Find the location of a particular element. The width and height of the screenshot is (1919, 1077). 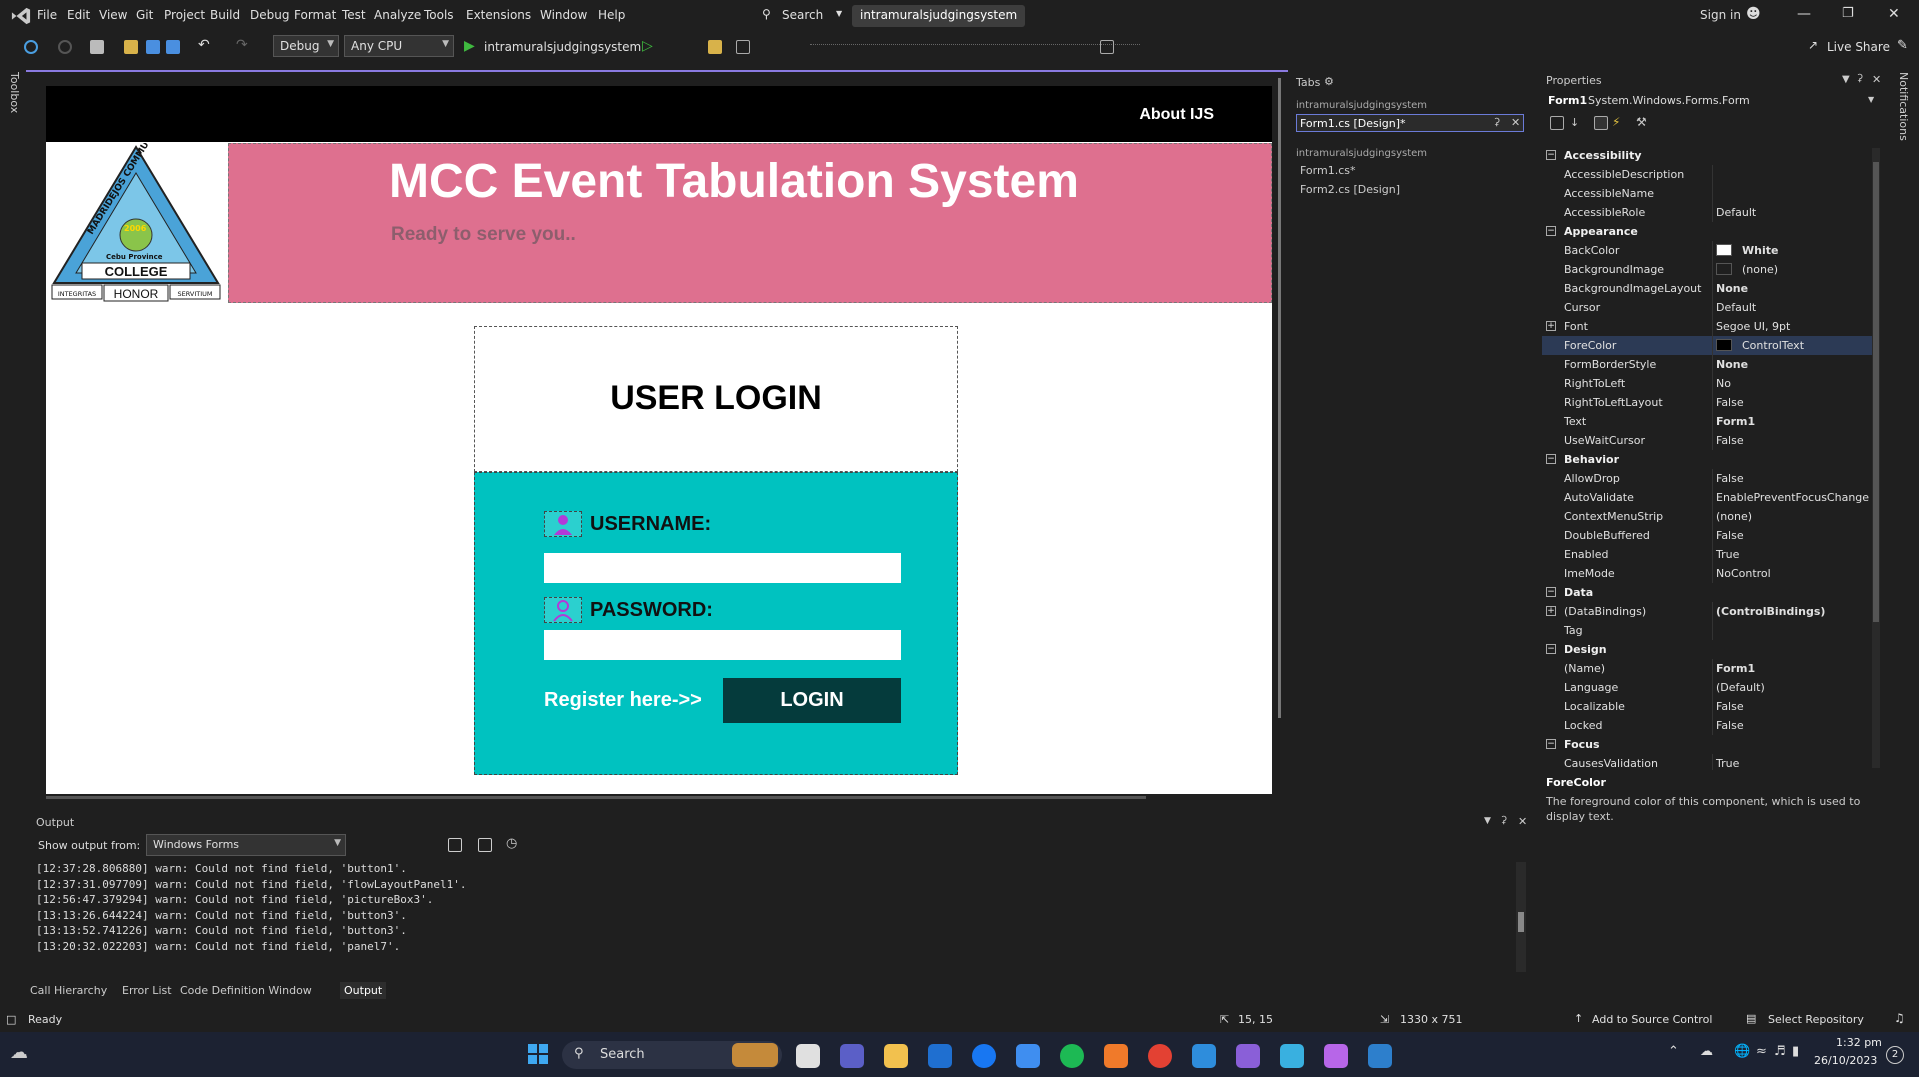

property-category: − Design is located at coordinates (1707, 649).